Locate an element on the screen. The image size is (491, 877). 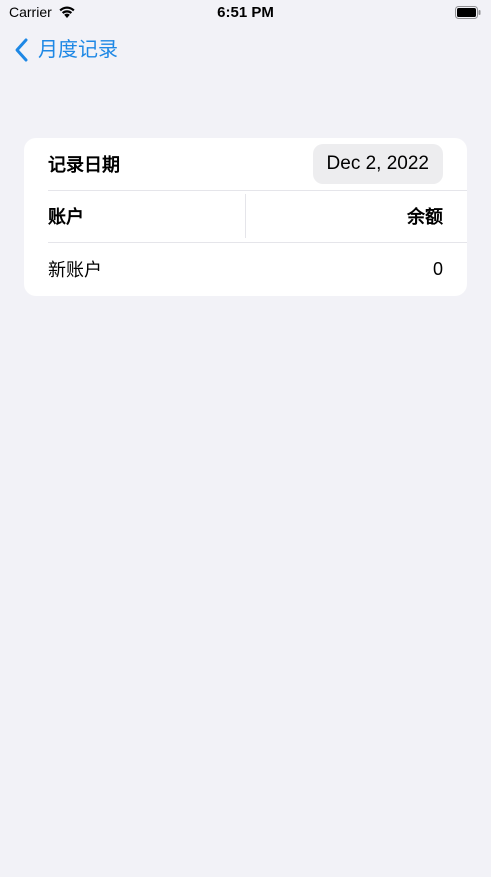
table-row: 新账户 0 is located at coordinates (245, 269).